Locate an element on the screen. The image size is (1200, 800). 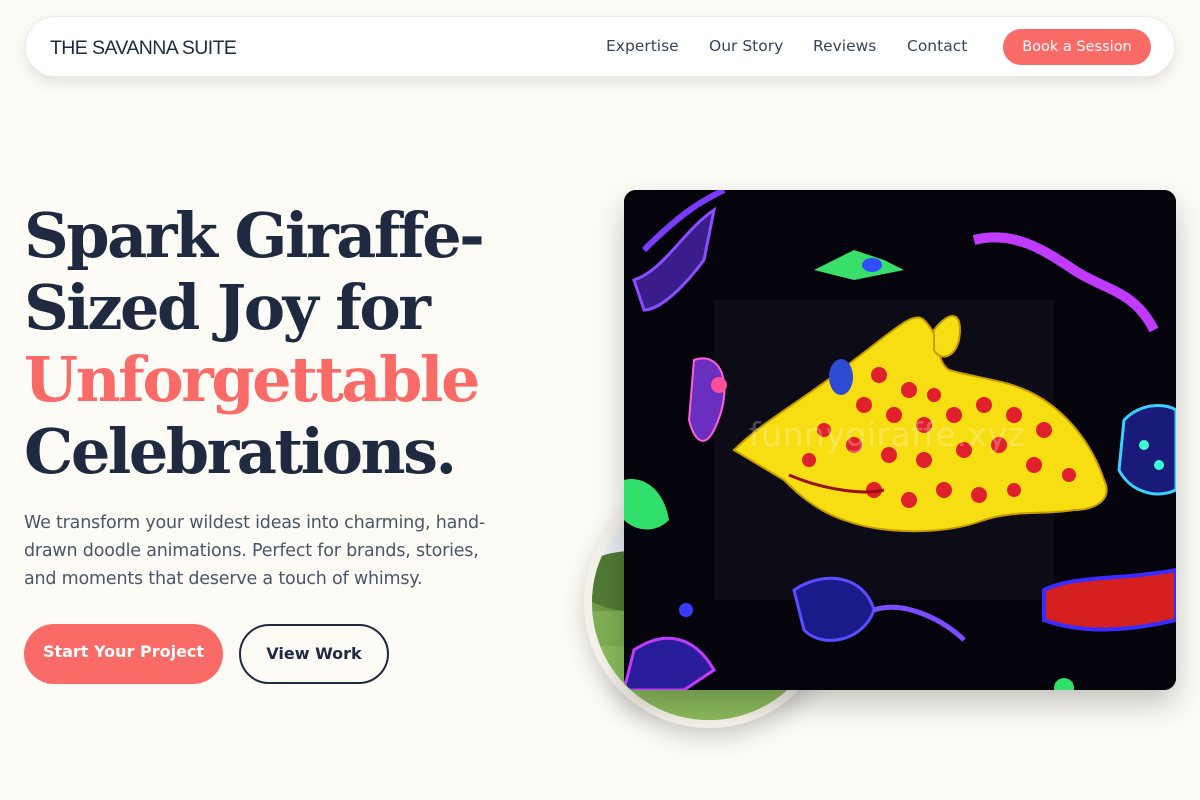
view-work-button: View Work is located at coordinates (314, 654).